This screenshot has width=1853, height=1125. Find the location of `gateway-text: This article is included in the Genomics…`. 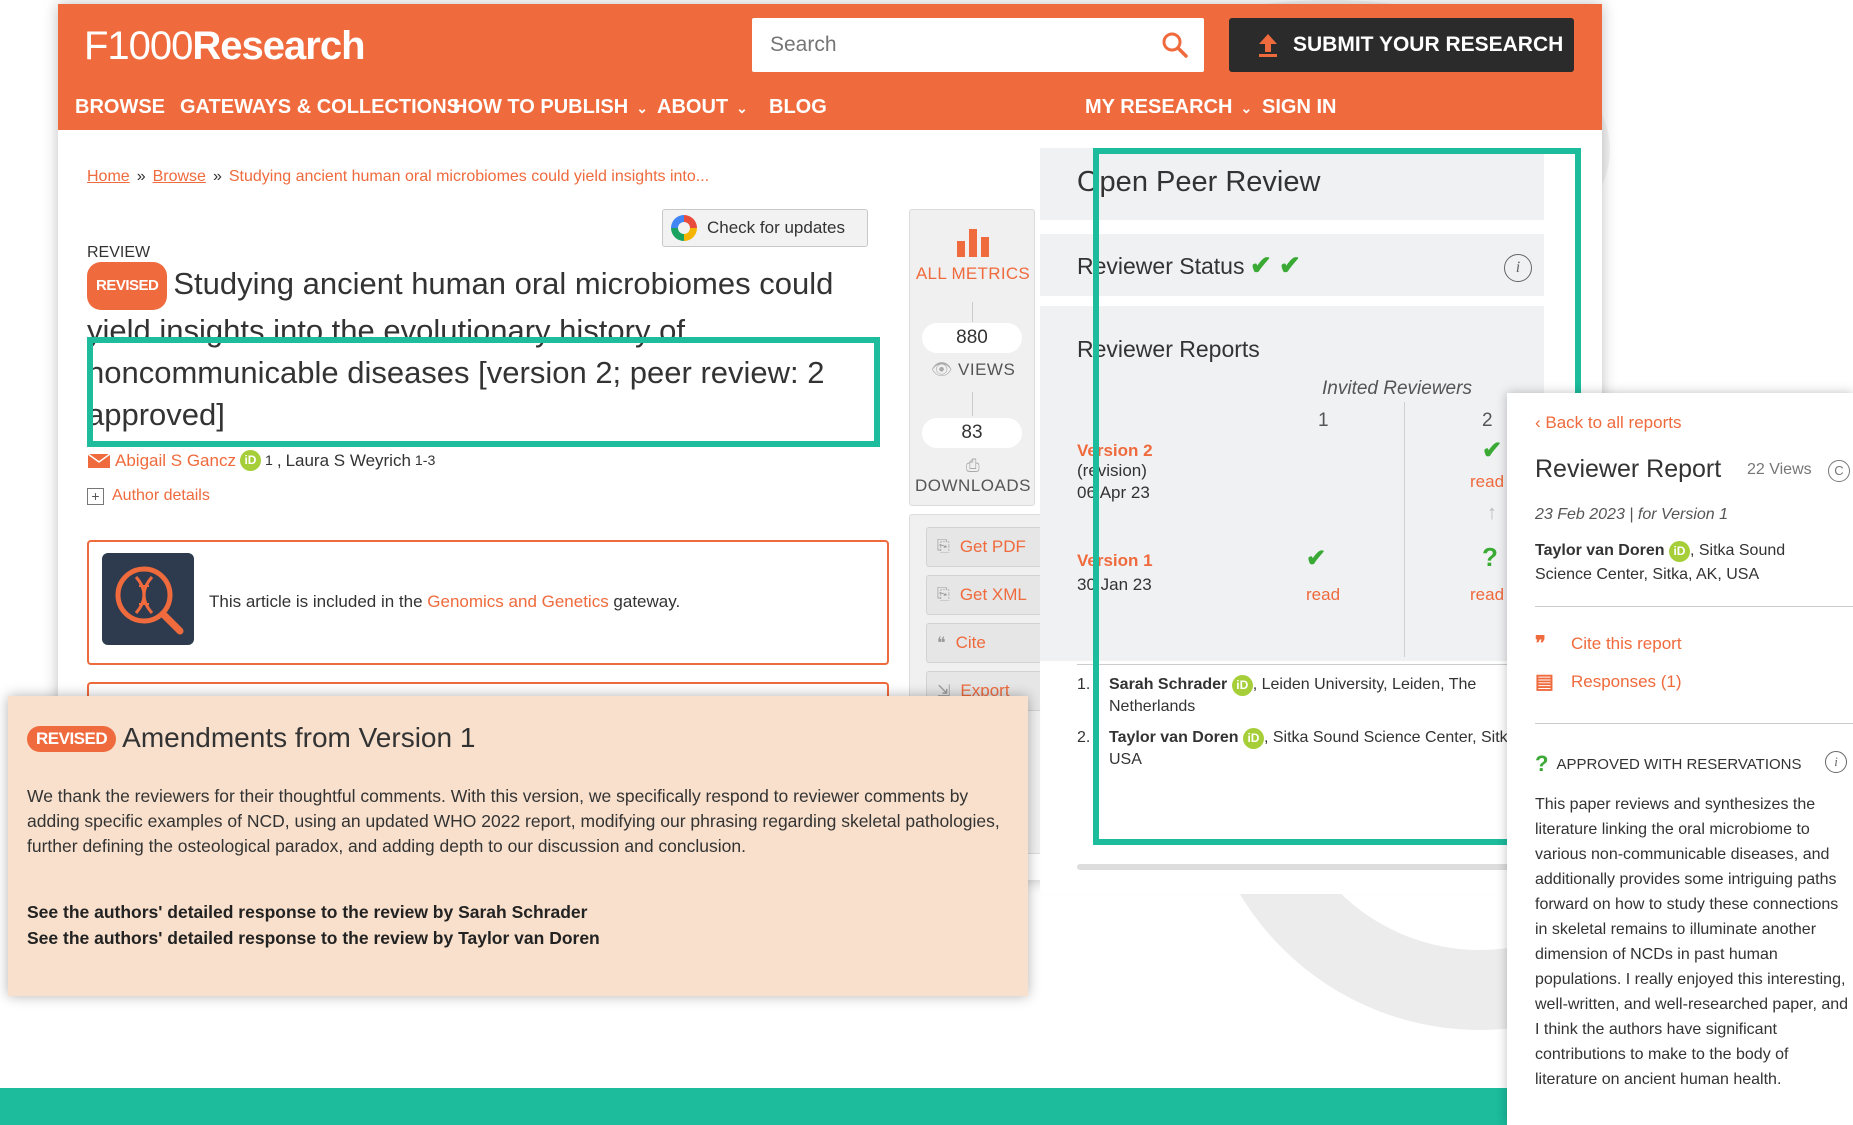

gateway-text: This article is included in the Genomics… is located at coordinates (444, 602).